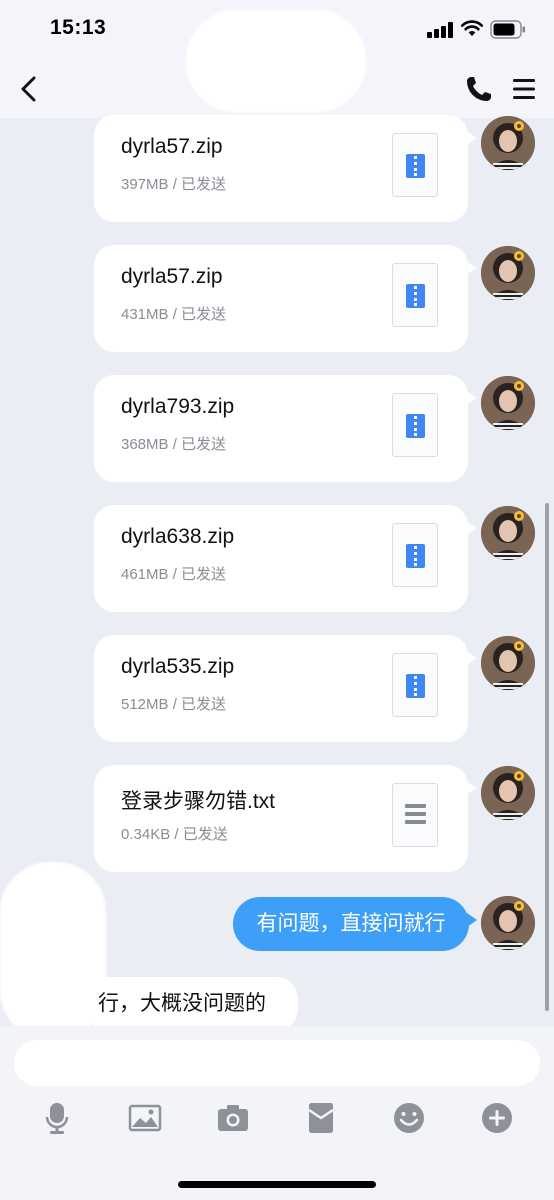  Describe the element at coordinates (233, 1118) in the screenshot. I see `camera-icon` at that location.